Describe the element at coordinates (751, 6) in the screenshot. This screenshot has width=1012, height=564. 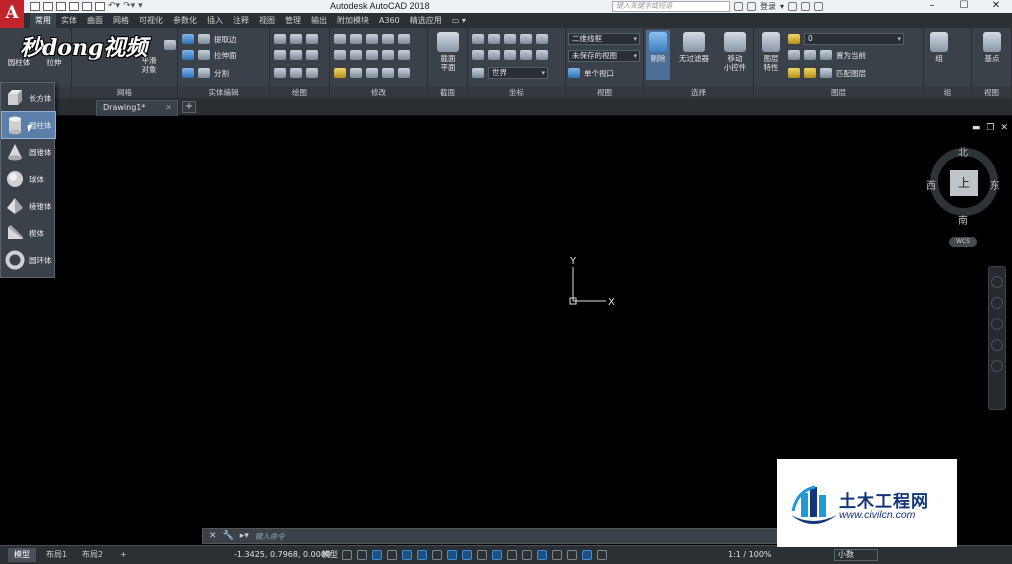
I see `user-icon` at that location.